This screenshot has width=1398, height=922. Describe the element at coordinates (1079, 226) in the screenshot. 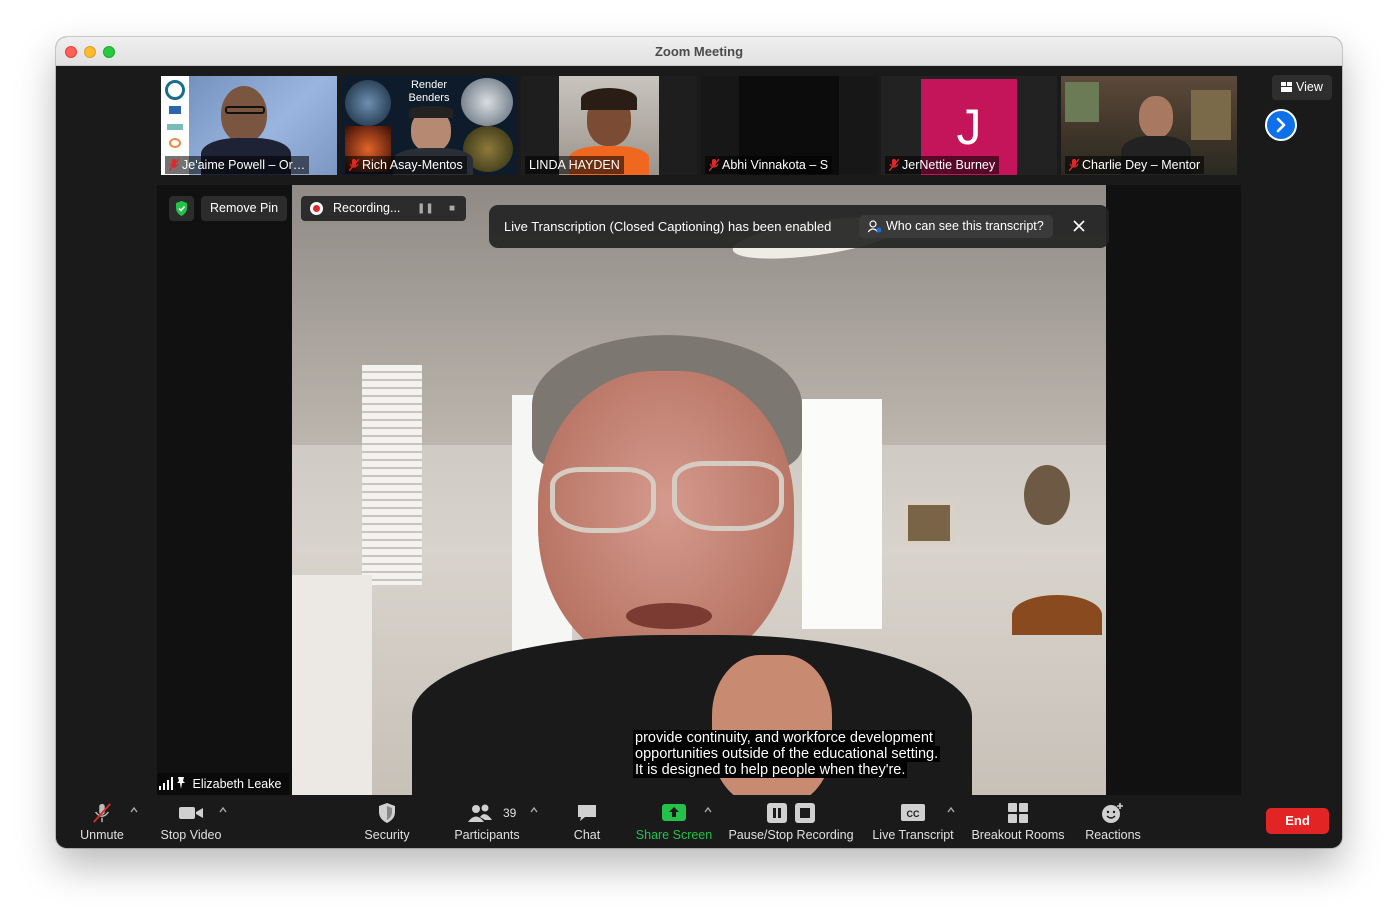

I see `close-icon` at that location.